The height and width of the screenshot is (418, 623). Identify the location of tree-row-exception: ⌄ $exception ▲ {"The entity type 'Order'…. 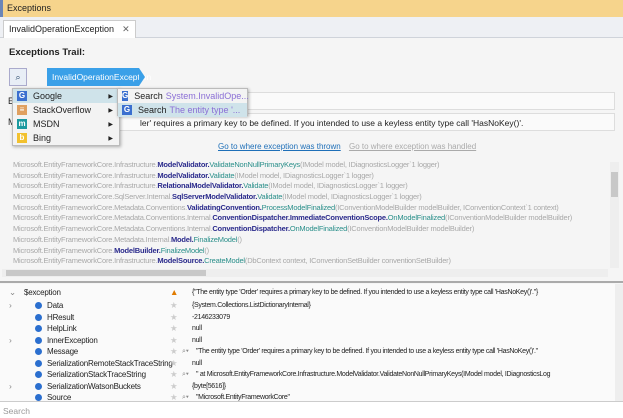
(307, 292).